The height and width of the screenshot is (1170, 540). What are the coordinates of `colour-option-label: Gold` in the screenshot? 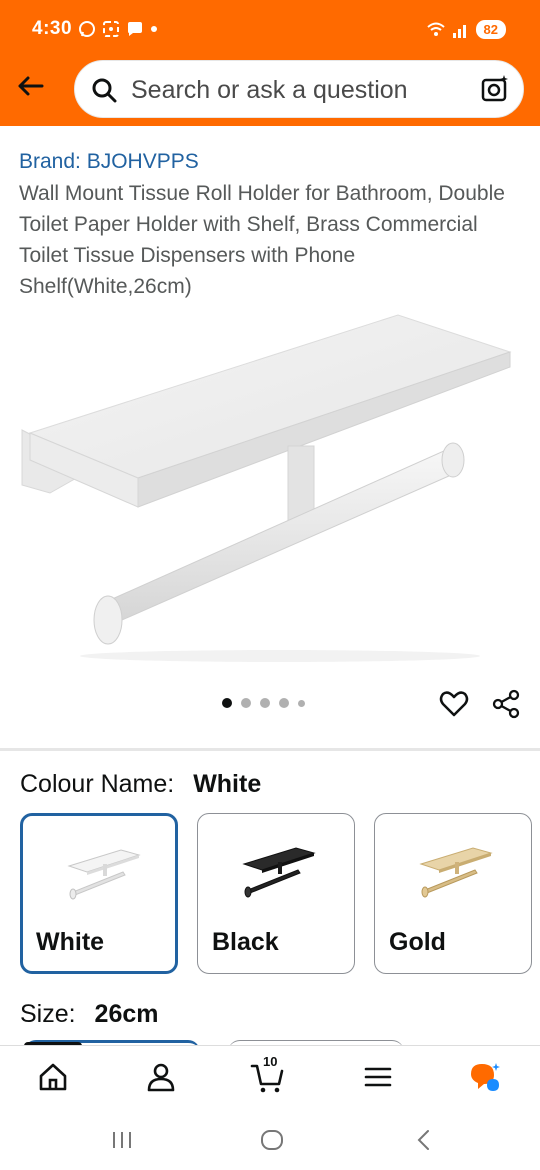 It's located at (417, 942).